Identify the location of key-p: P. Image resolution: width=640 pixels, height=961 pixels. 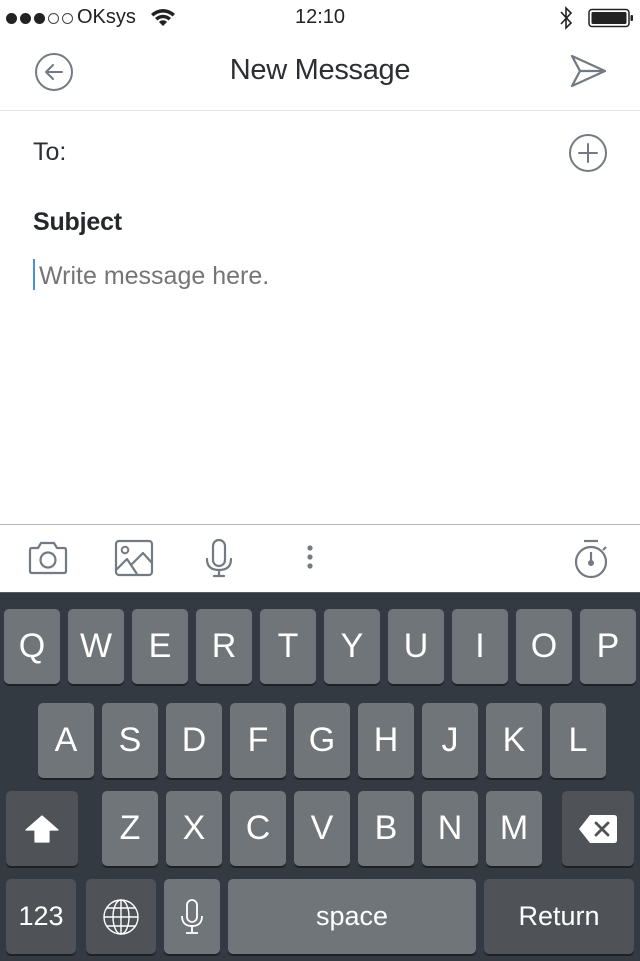
(608, 646).